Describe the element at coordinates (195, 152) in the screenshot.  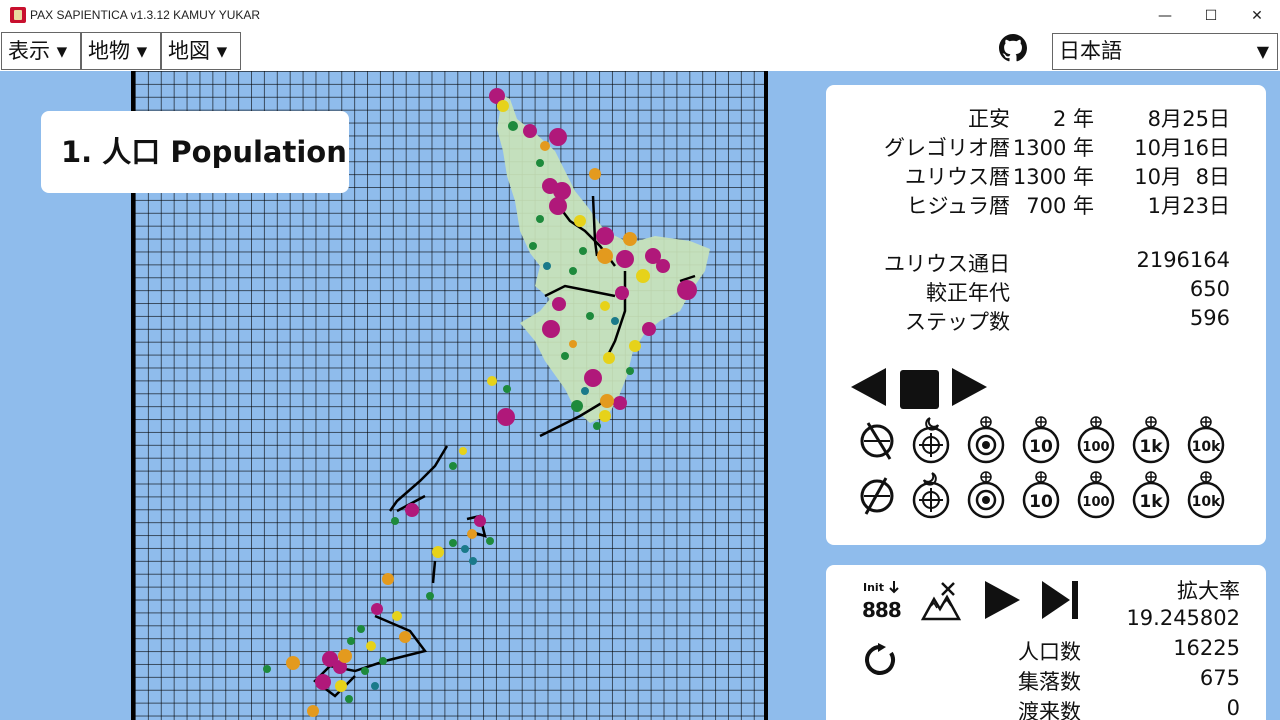
I see `layer-label: 1. 人口 Population` at that location.